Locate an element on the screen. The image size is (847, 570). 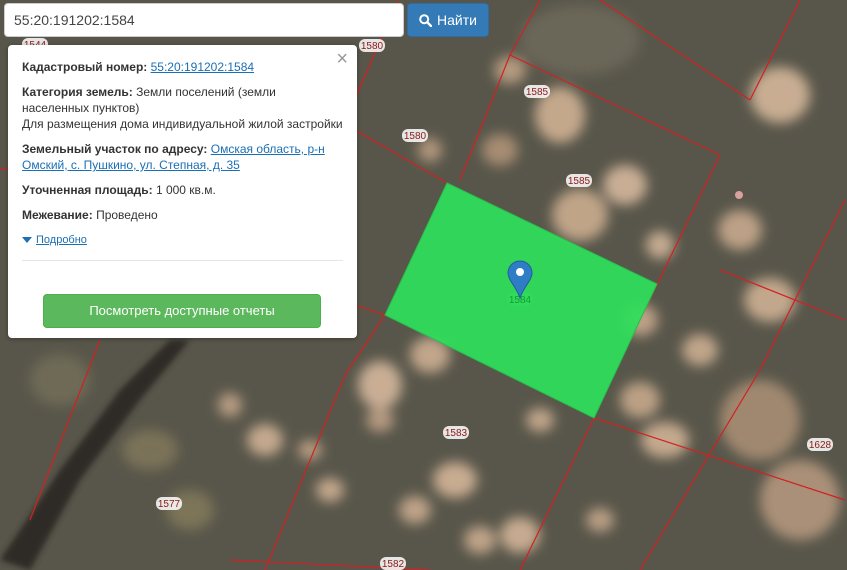
parcel-label-1585-top: 1585 is located at coordinates (537, 92).